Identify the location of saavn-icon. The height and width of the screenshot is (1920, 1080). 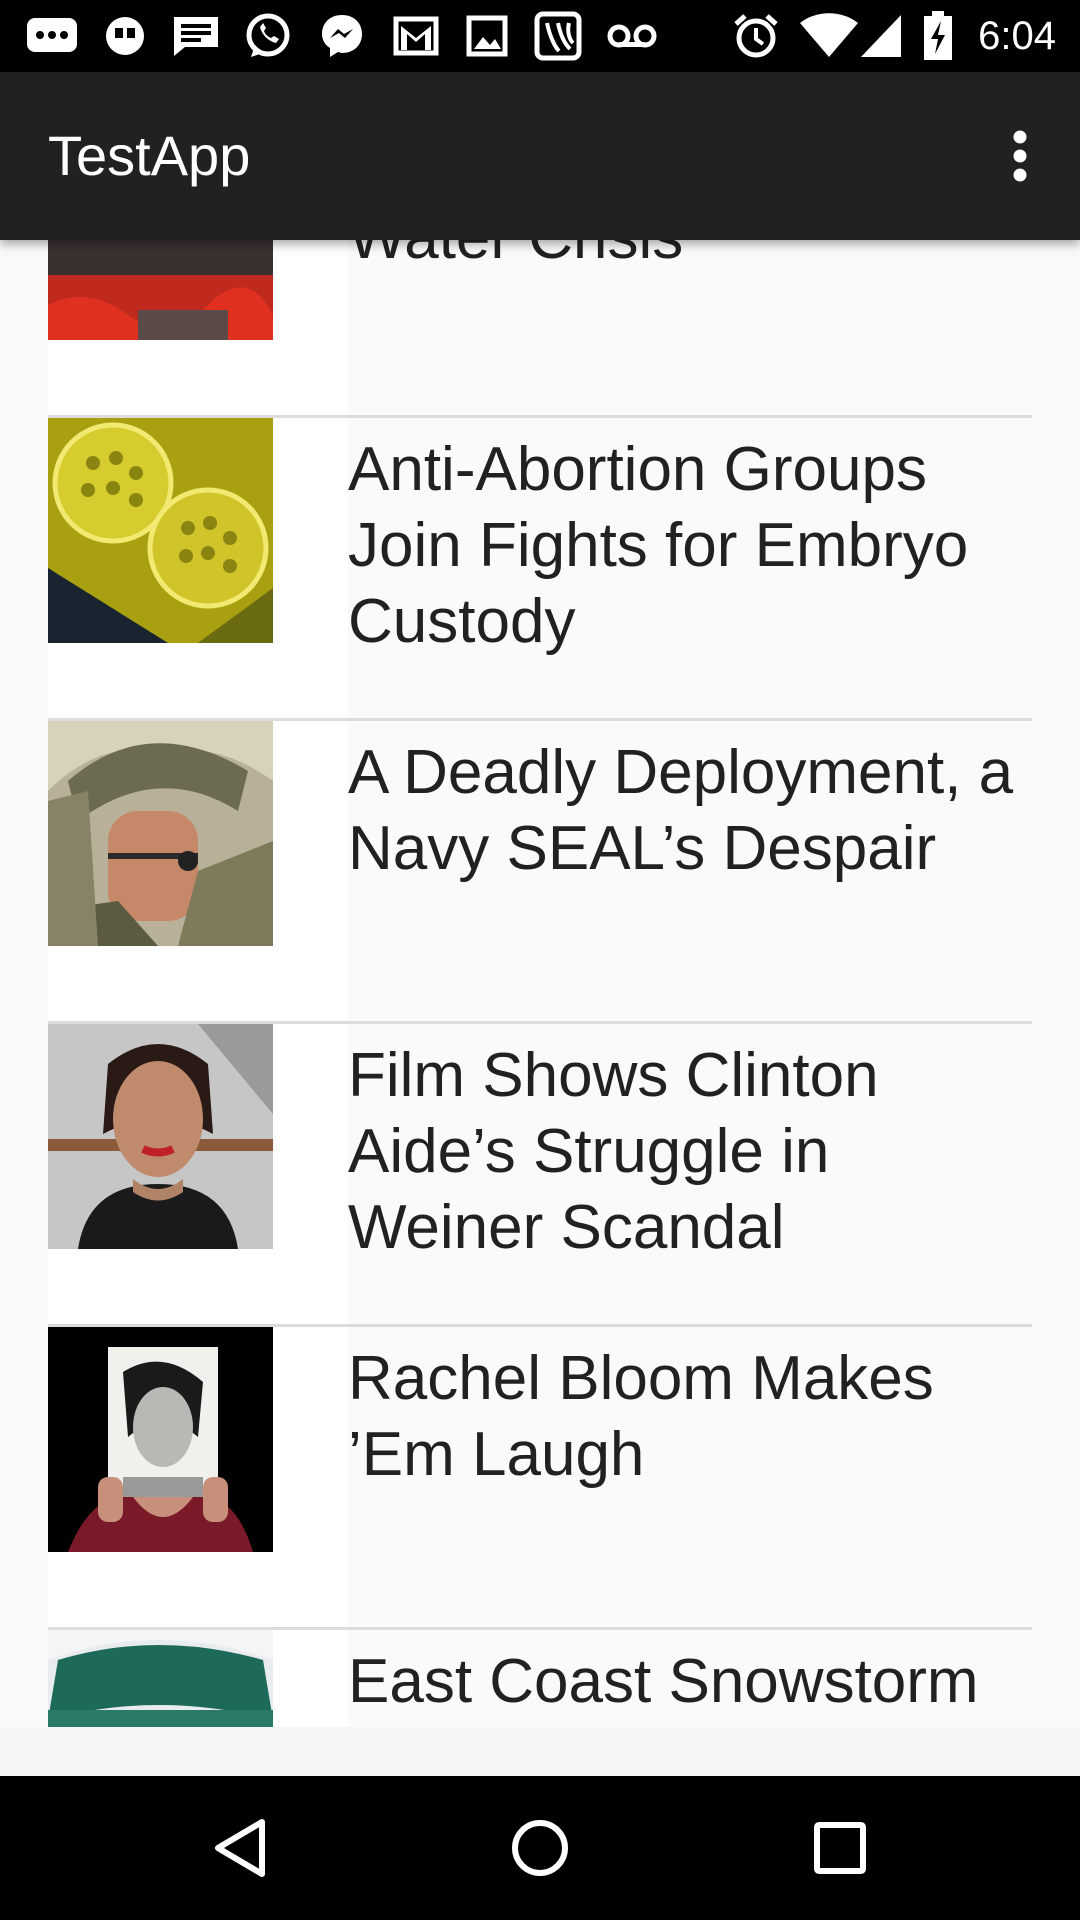
(558, 36).